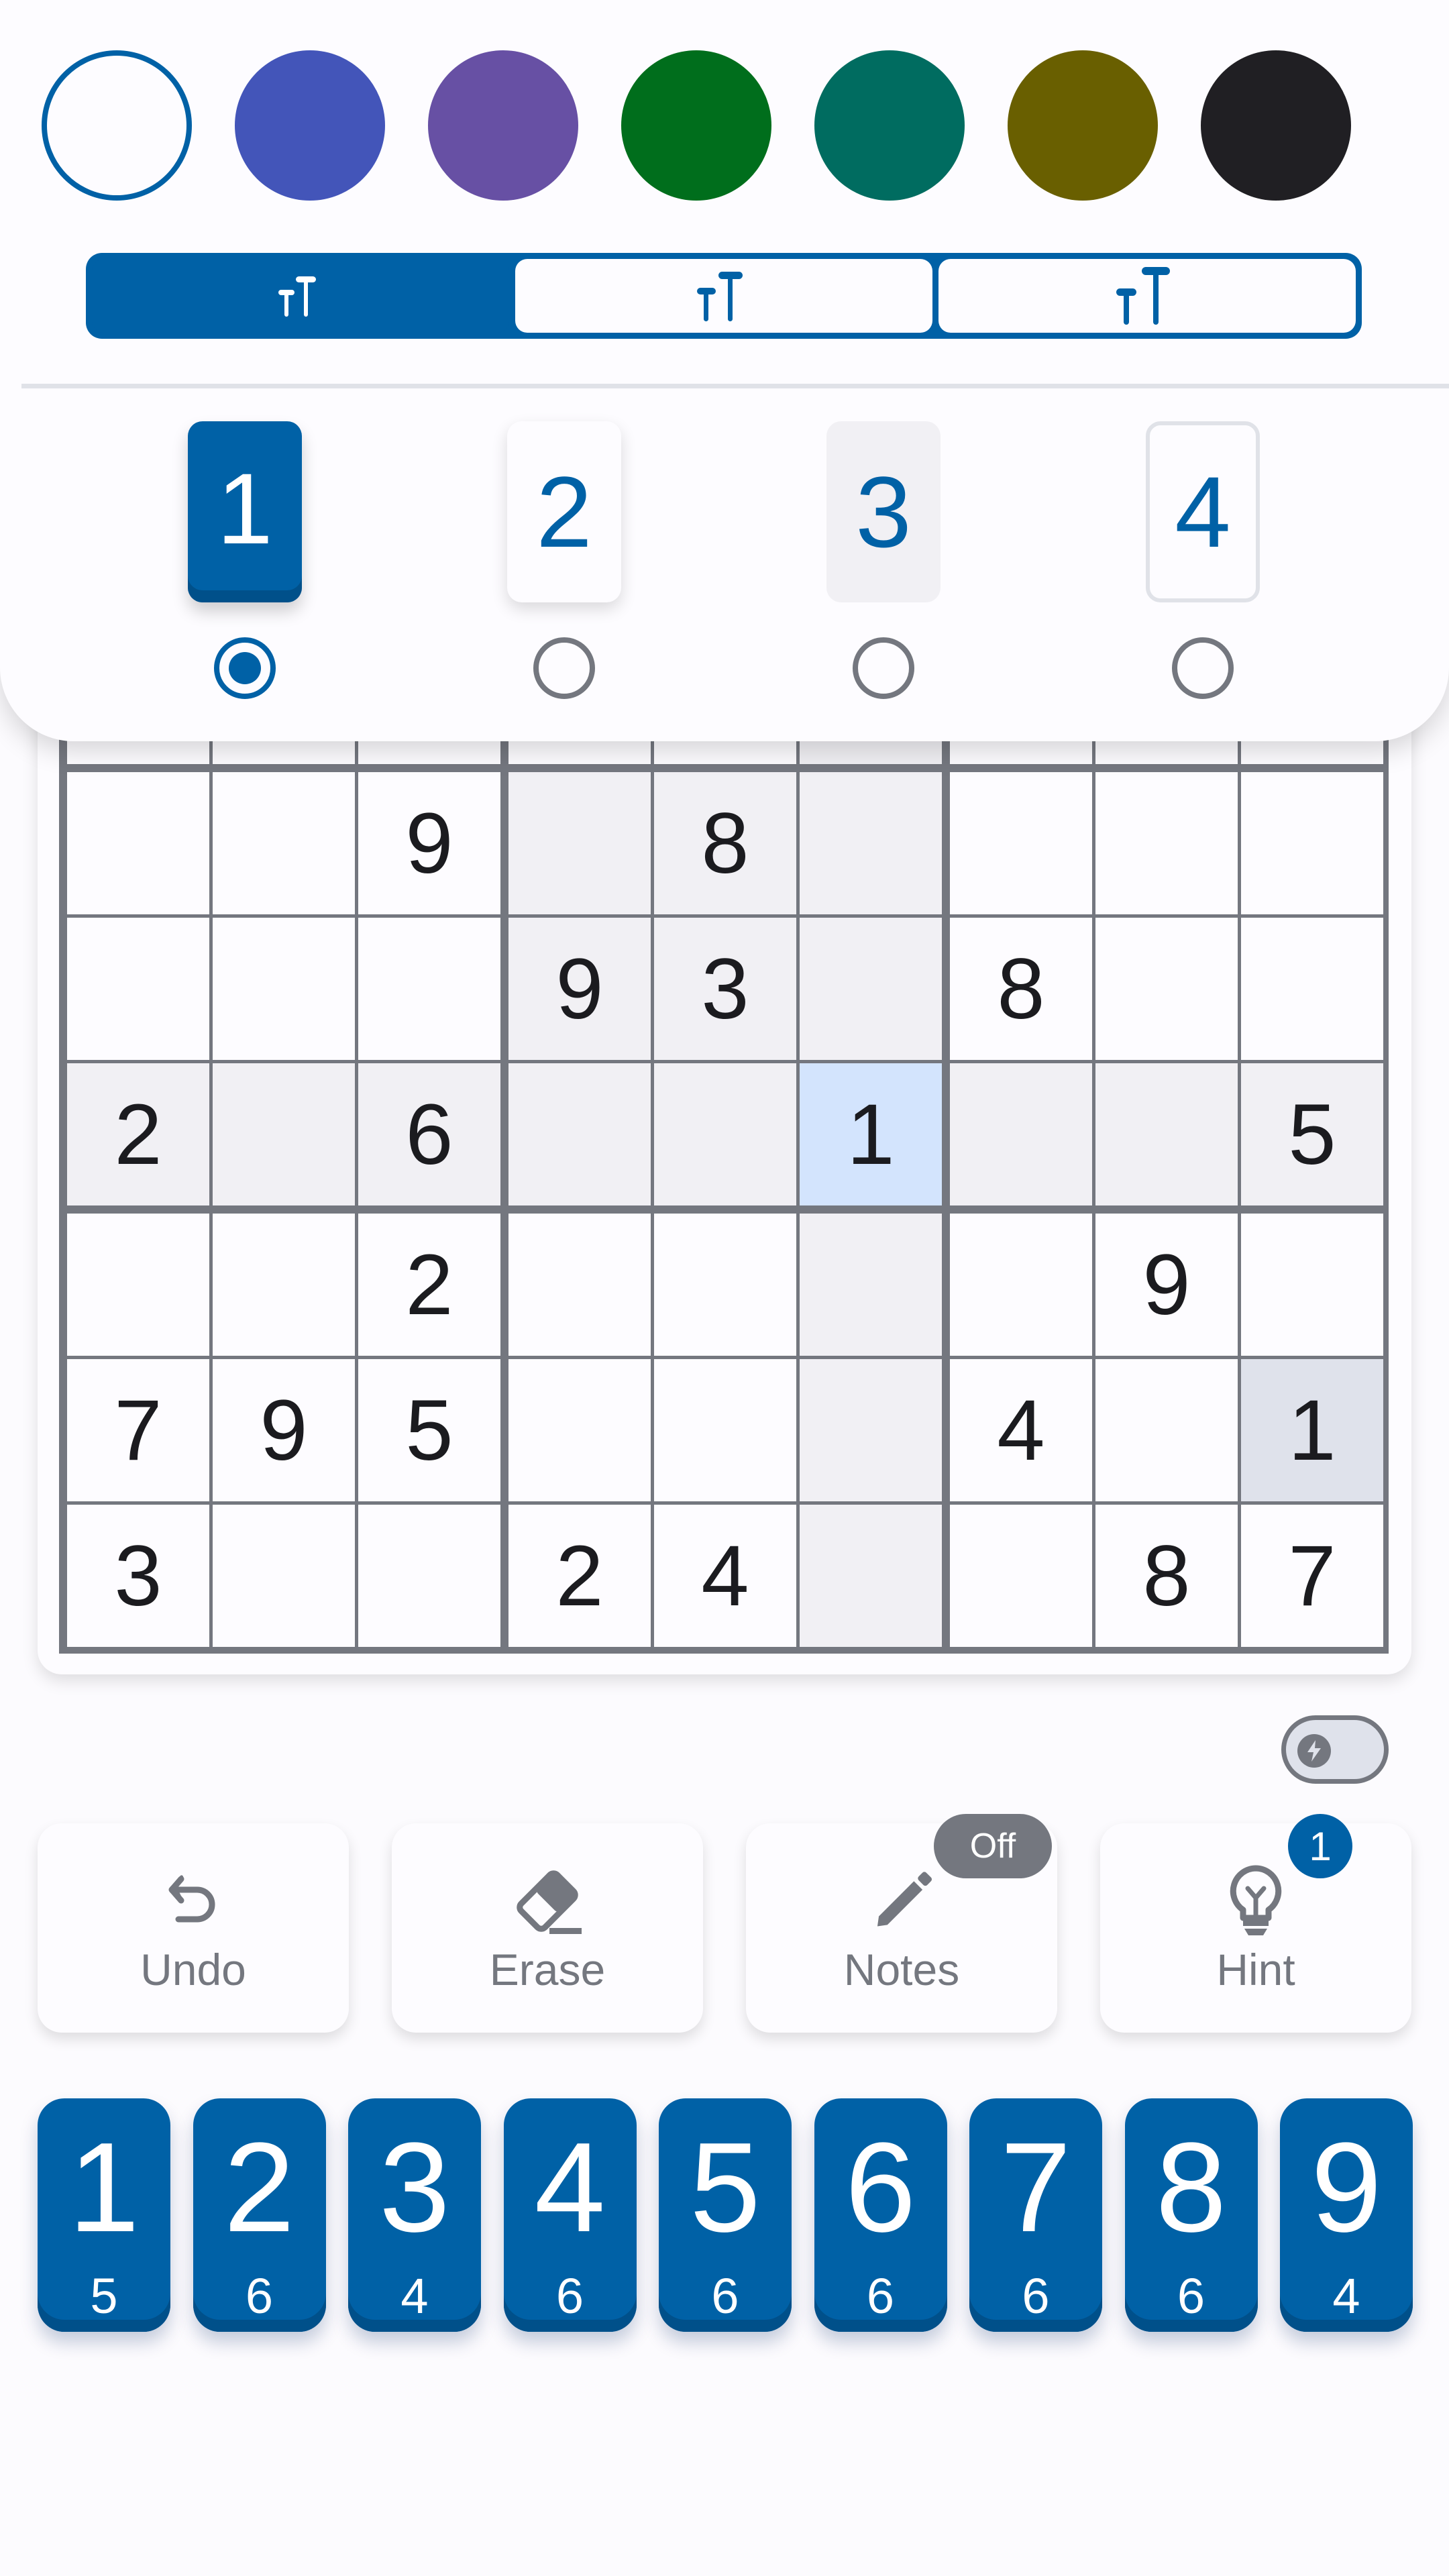 The height and width of the screenshot is (2576, 1449). Describe the element at coordinates (414, 2187) in the screenshot. I see `numpad-digit: 3` at that location.